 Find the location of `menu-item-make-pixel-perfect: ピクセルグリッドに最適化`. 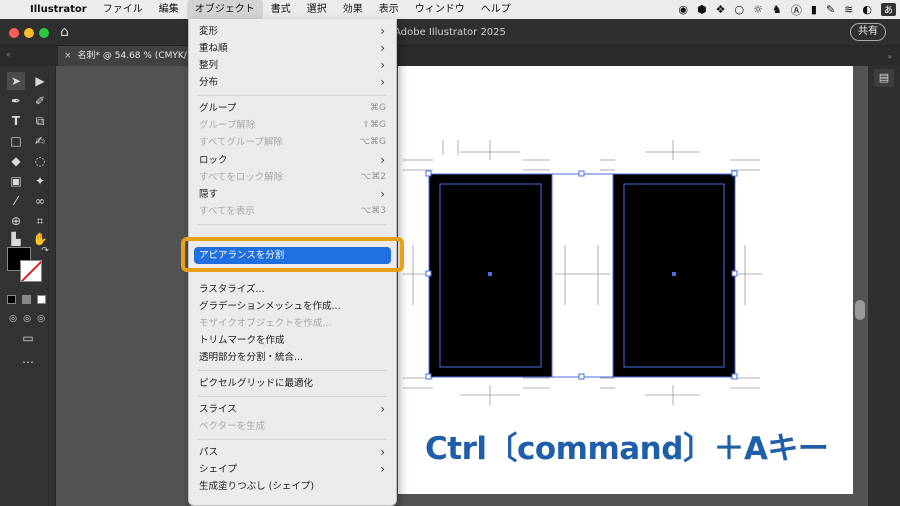

menu-item-make-pixel-perfect: ピクセルグリッドに最適化 is located at coordinates (292, 383).